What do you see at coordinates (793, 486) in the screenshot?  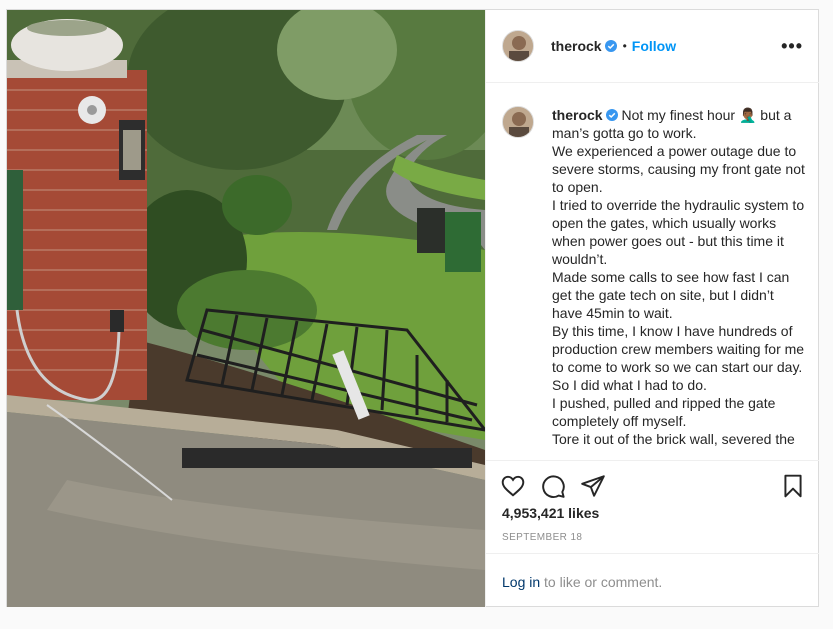 I see `bookmark-icon` at bounding box center [793, 486].